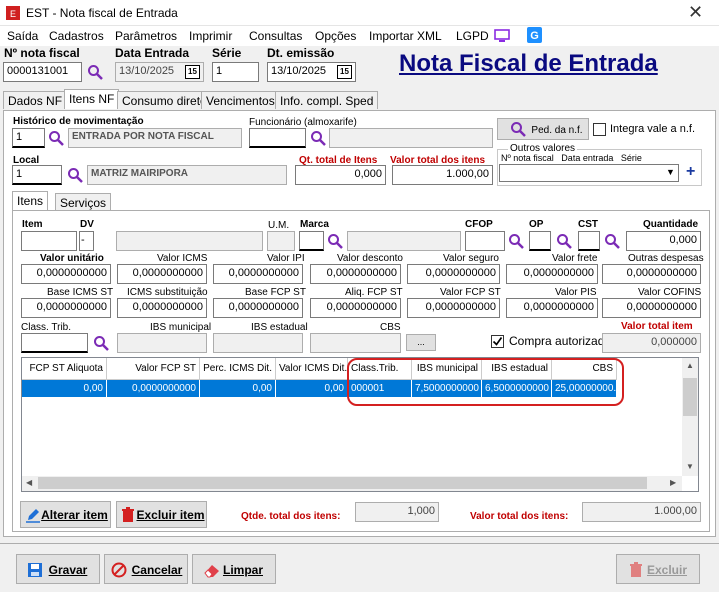 The height and width of the screenshot is (592, 719). Describe the element at coordinates (534, 35) in the screenshot. I see `g-app-icon: G` at that location.